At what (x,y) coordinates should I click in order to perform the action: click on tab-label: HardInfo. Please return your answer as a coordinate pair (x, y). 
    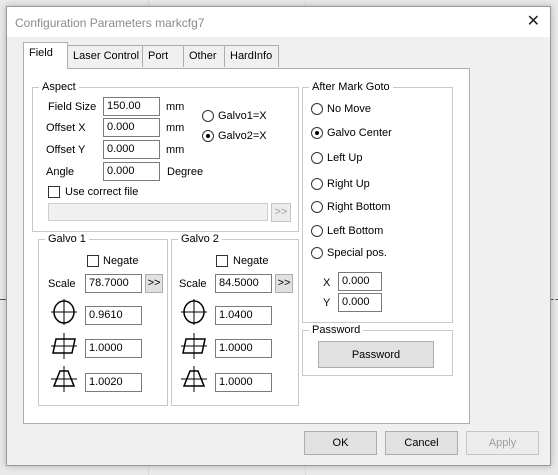
    Looking at the image, I should click on (251, 56).